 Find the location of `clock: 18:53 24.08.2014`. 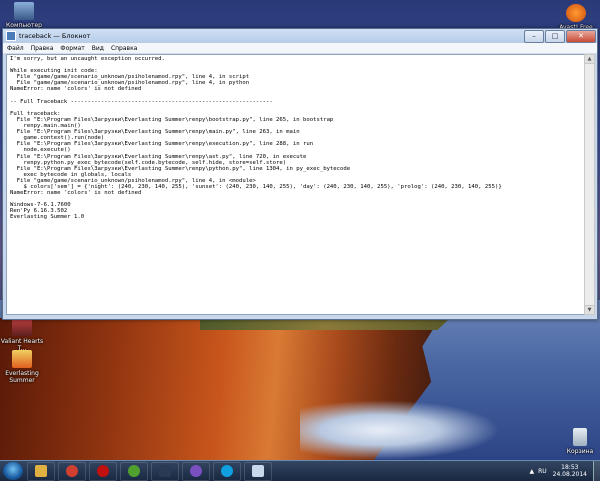

clock: 18:53 24.08.2014 is located at coordinates (570, 471).